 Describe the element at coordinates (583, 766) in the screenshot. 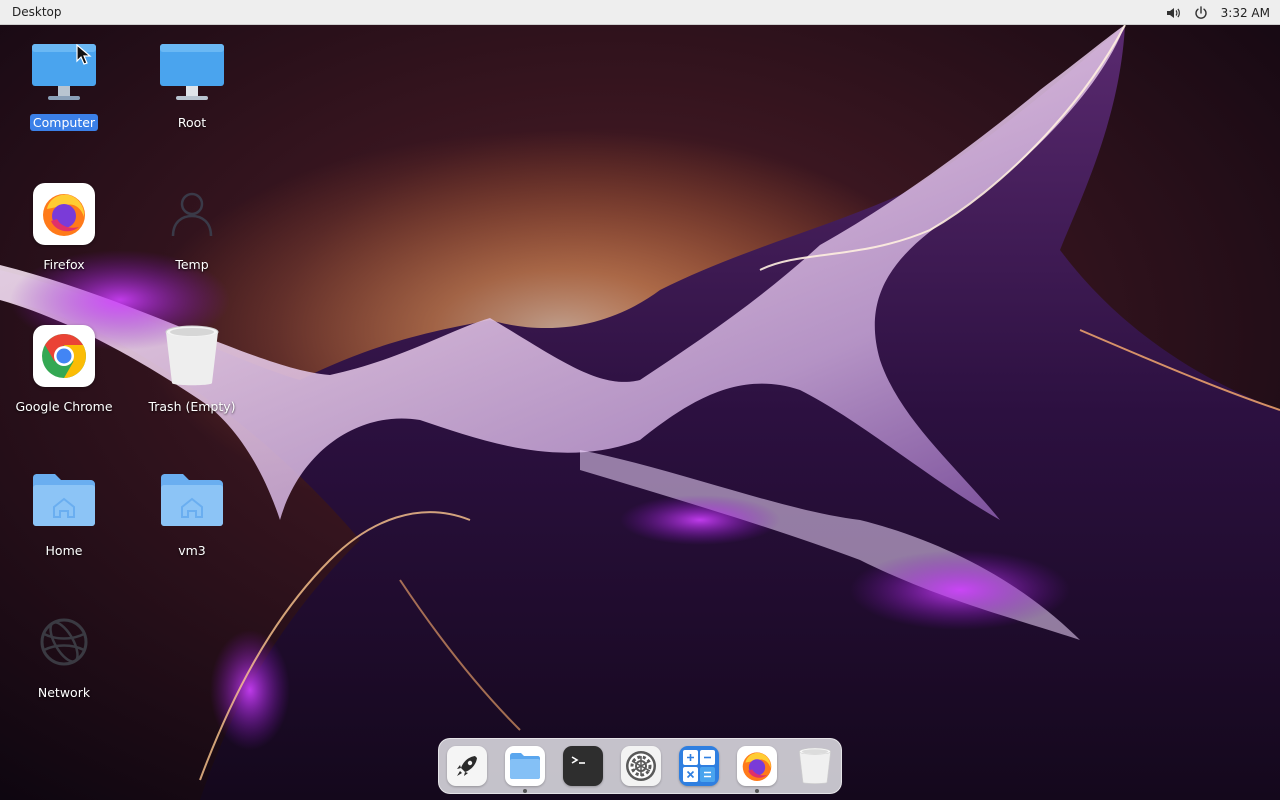

I see `dock-item-terminal` at that location.